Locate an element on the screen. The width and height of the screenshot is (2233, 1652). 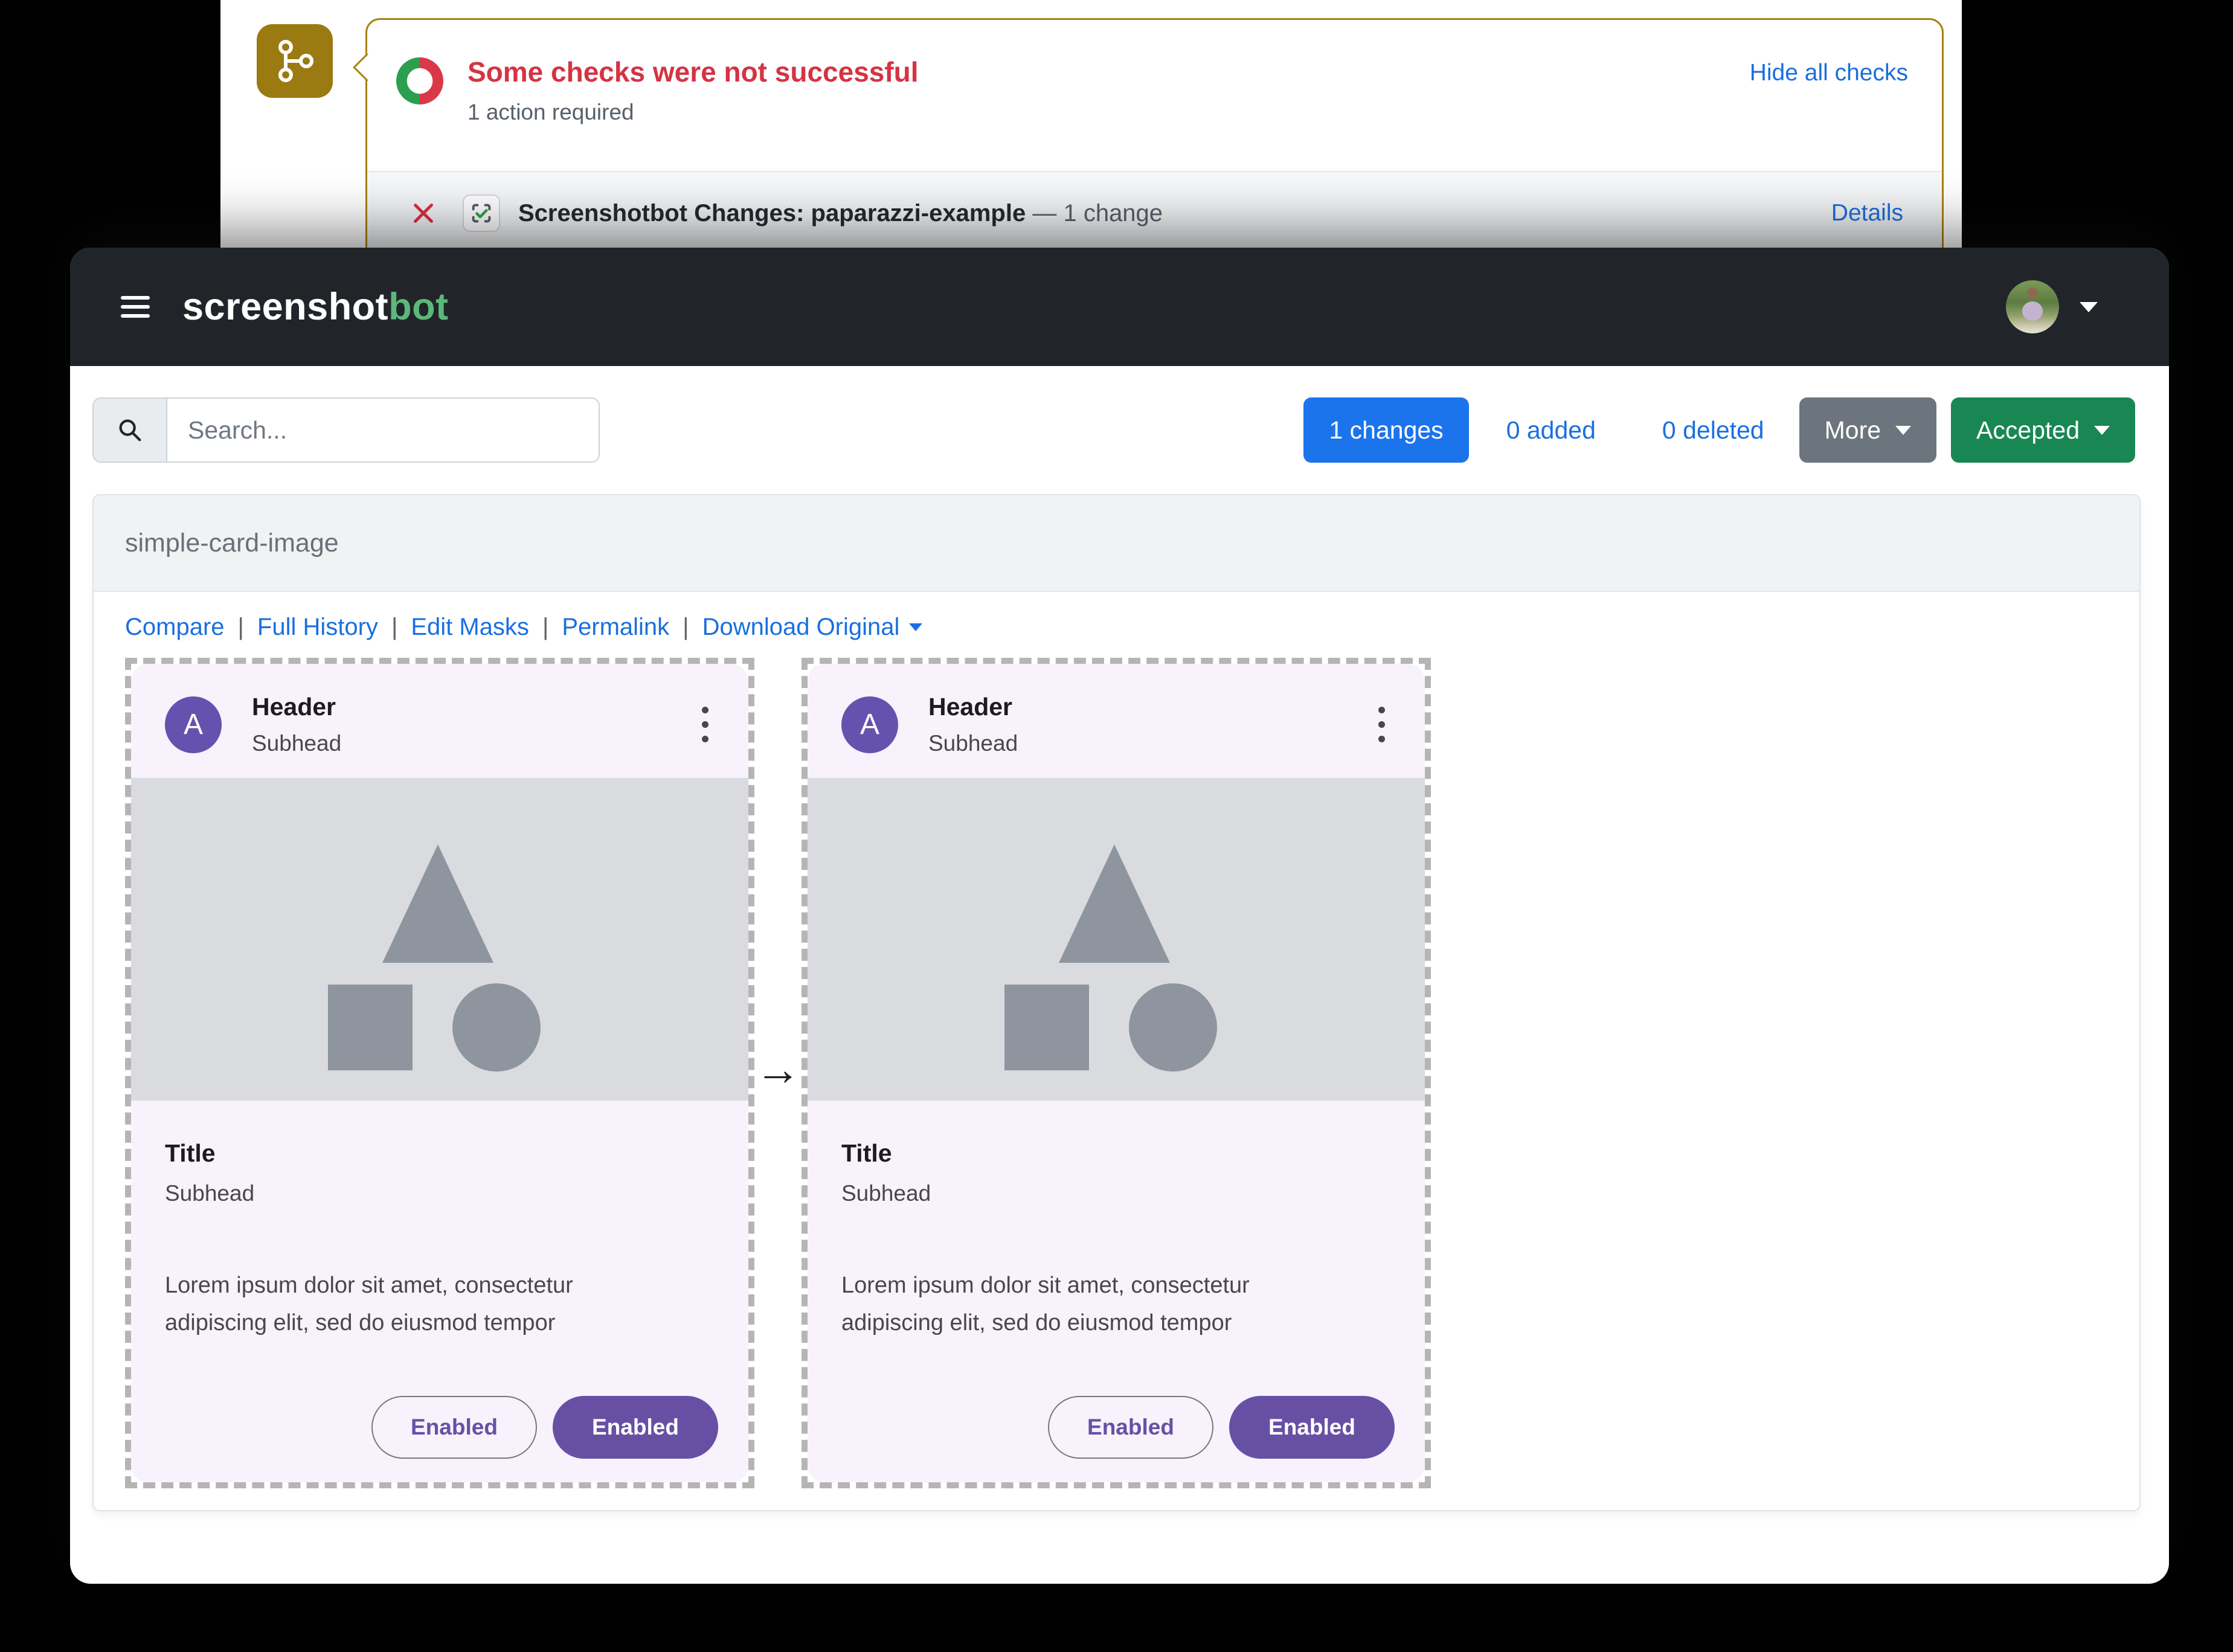
screenshot-name-header: simple-card-image is located at coordinates (1116, 543).